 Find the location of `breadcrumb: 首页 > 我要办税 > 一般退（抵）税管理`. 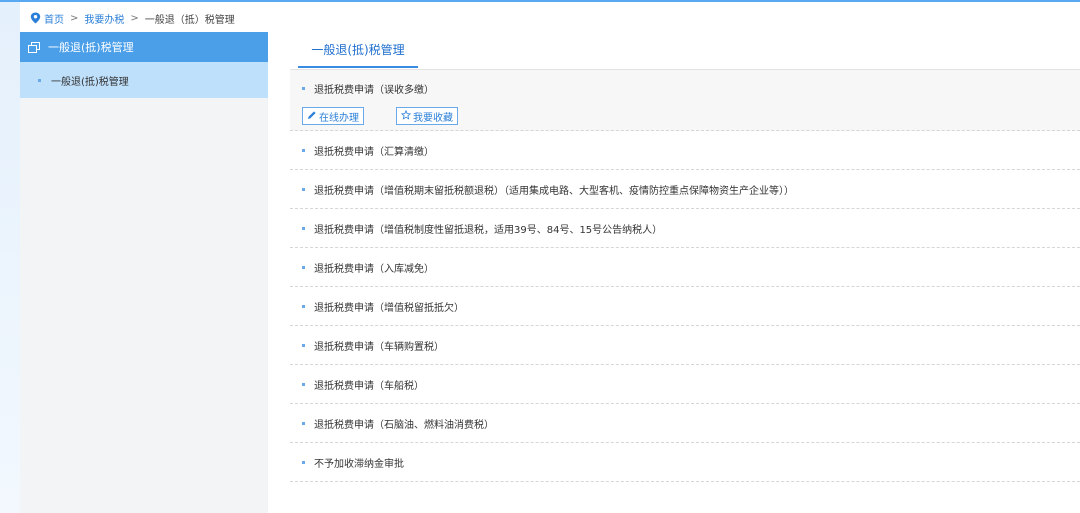

breadcrumb: 首页 > 我要办税 > 一般退（抵）税管理 is located at coordinates (132, 18).